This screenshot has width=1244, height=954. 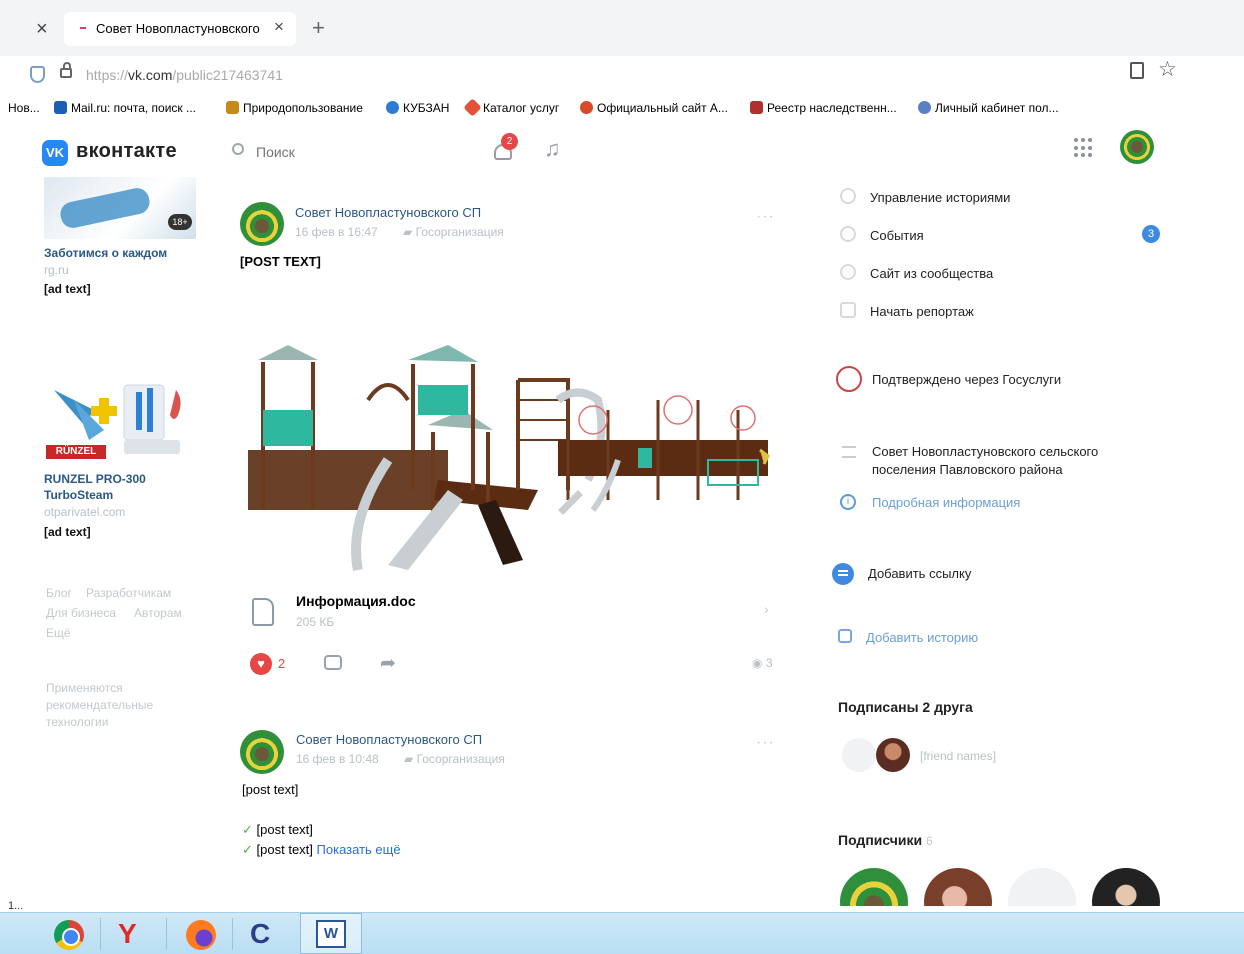 I want to click on url-host: vk.com, so click(x=150, y=75).